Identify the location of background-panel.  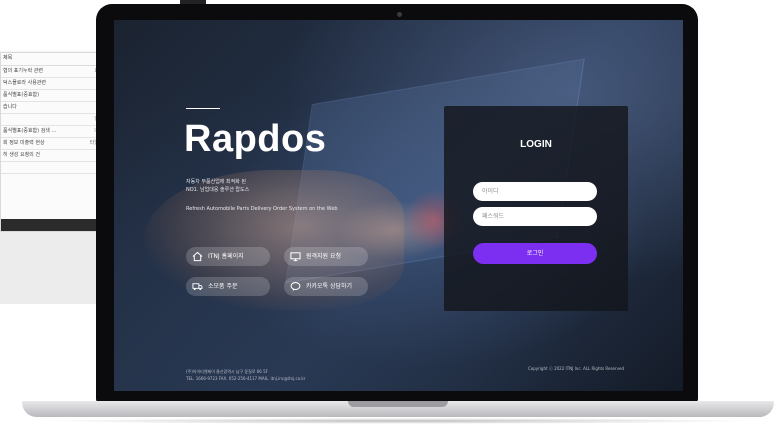
(50, 268).